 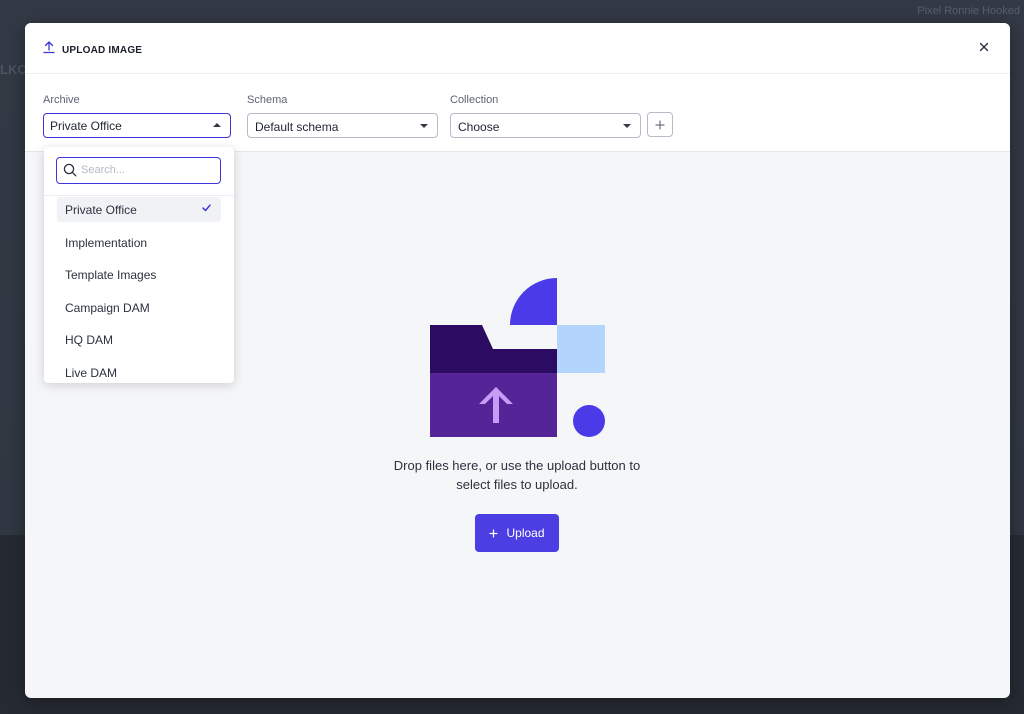 What do you see at coordinates (525, 533) in the screenshot?
I see `upload-button-label: Upload` at bounding box center [525, 533].